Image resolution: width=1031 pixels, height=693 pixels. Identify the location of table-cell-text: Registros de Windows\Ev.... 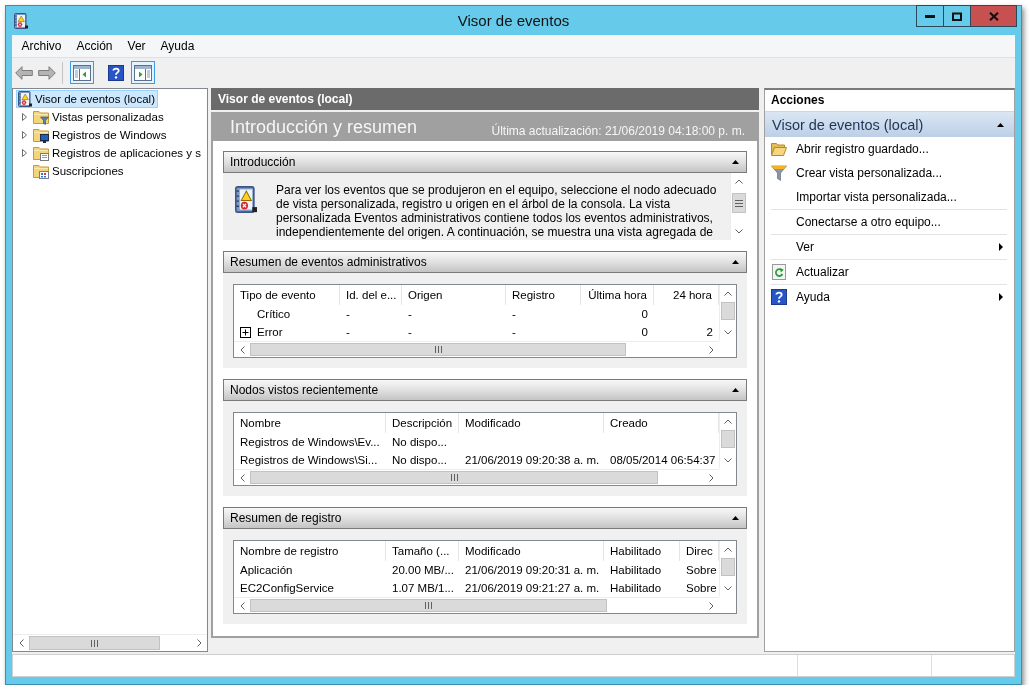
(310, 442).